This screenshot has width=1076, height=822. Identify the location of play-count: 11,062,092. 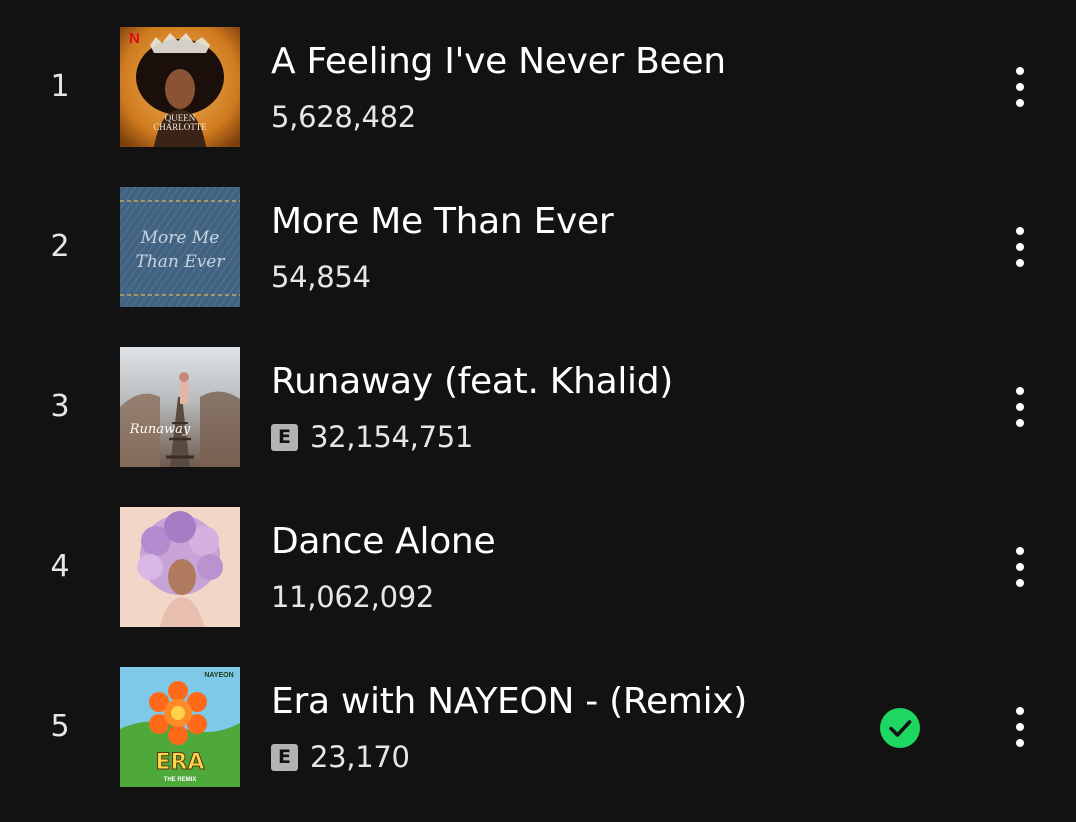
(353, 597).